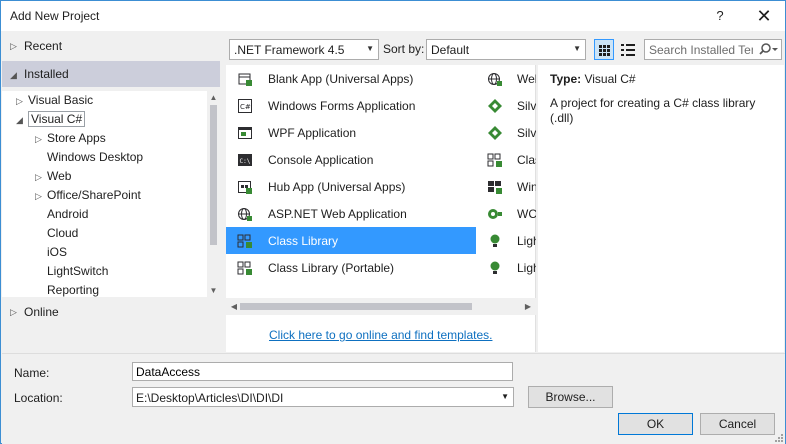 The height and width of the screenshot is (444, 786). I want to click on svg-text: C#, so click(245, 107).